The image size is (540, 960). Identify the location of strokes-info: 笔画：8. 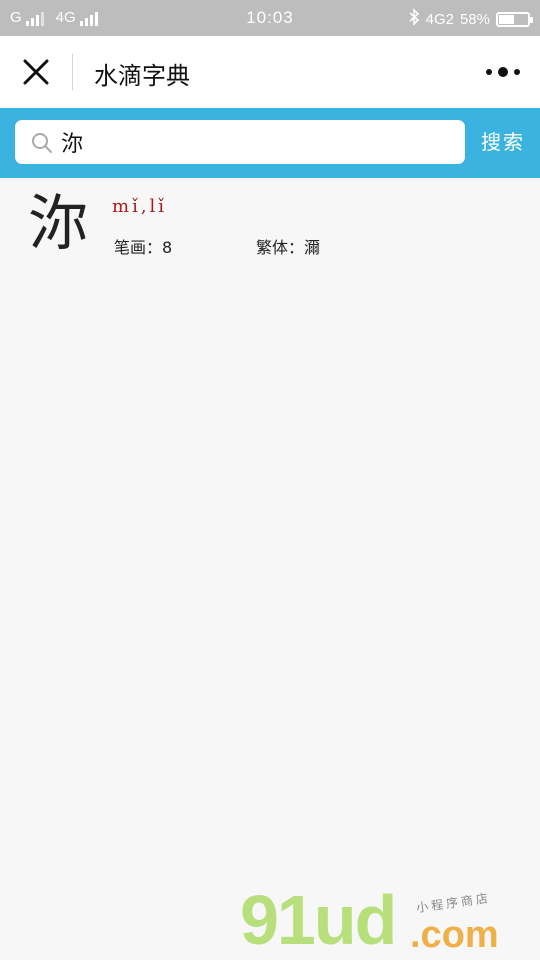
(185, 246).